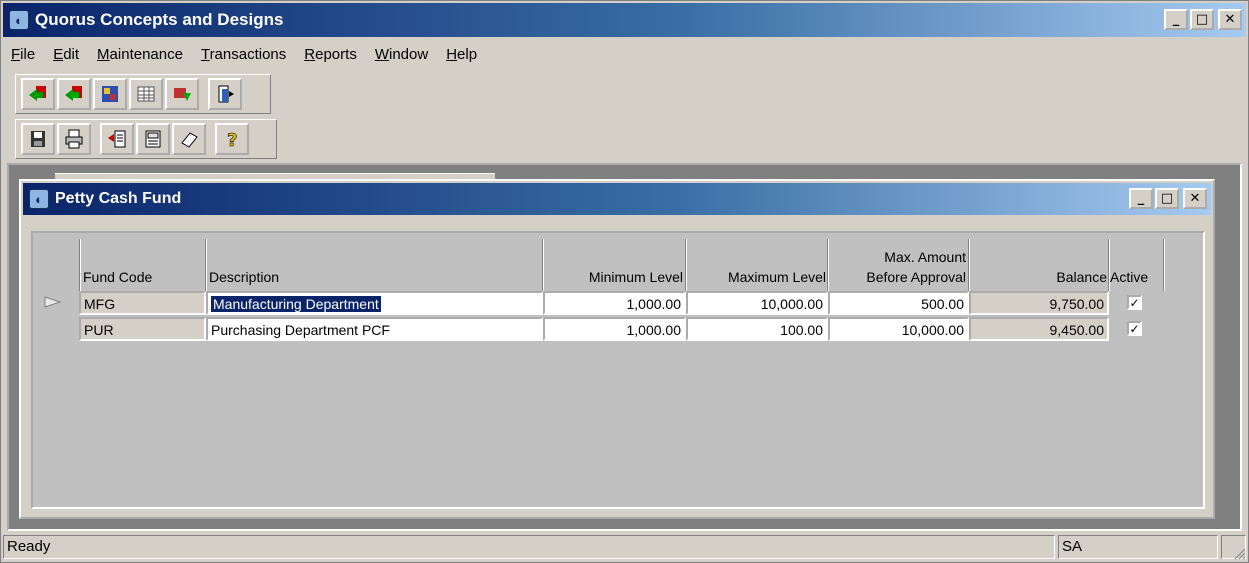 The width and height of the screenshot is (1249, 563). What do you see at coordinates (1239, 553) in the screenshot?
I see `resize-grip-icon` at bounding box center [1239, 553].